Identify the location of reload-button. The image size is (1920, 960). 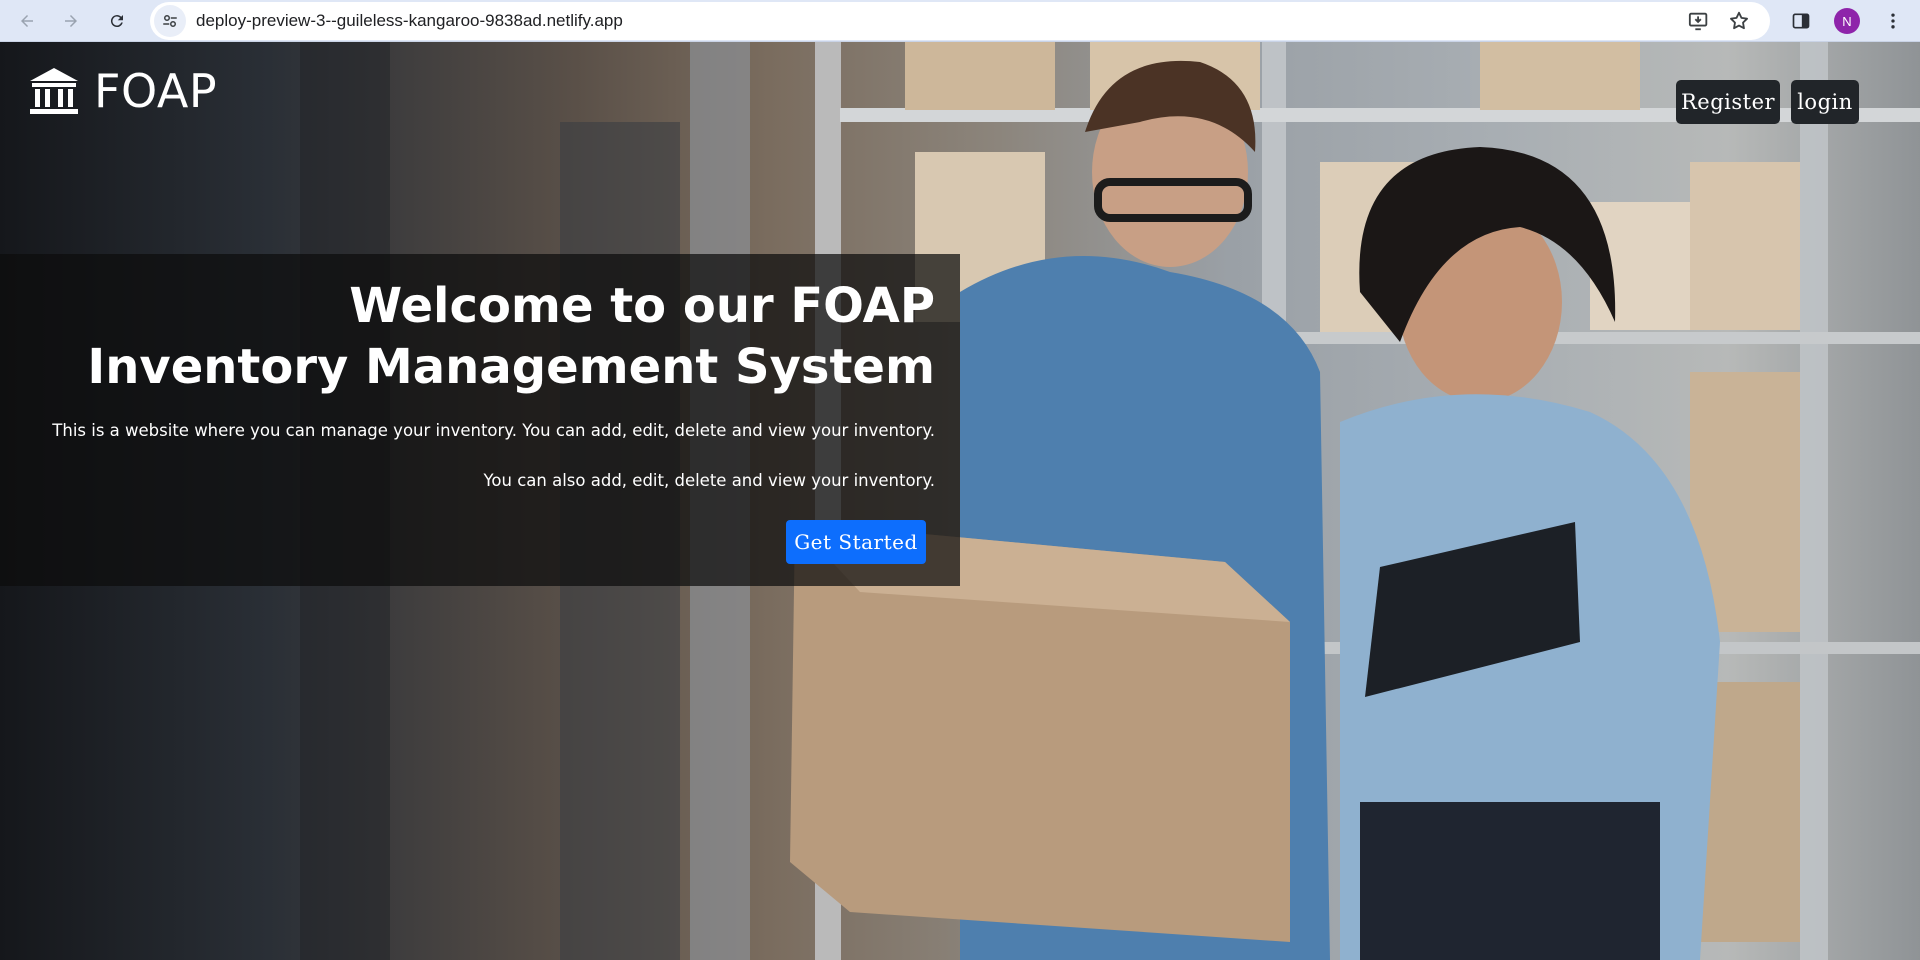
(117, 21).